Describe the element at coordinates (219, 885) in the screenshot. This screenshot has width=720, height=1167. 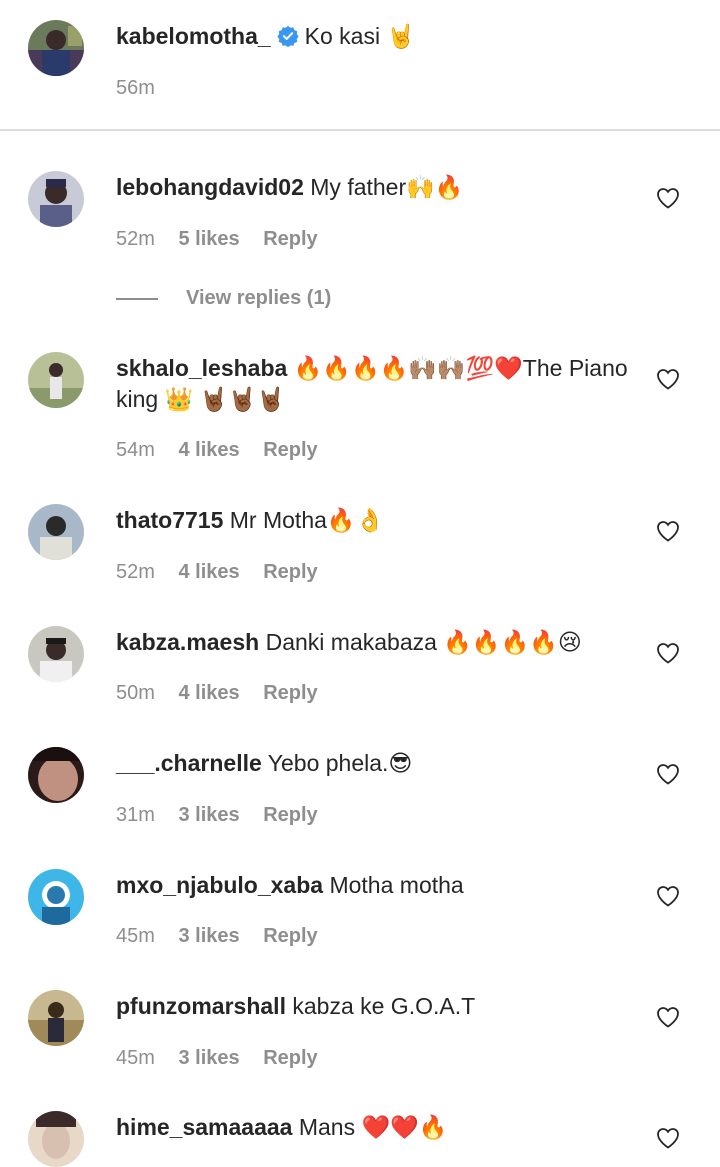
I see `comment-username: mxo_njabulo_xaba` at that location.